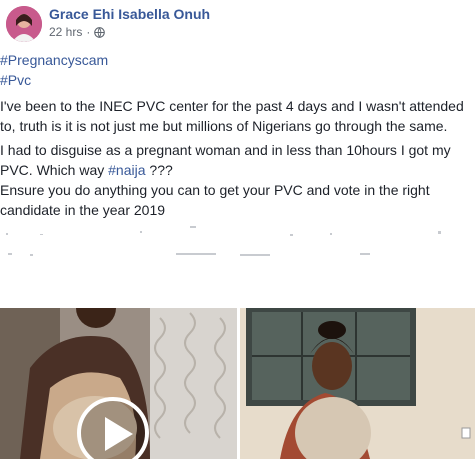 Image resolution: width=475 pixels, height=459 pixels. I want to click on globe-icon, so click(100, 32).